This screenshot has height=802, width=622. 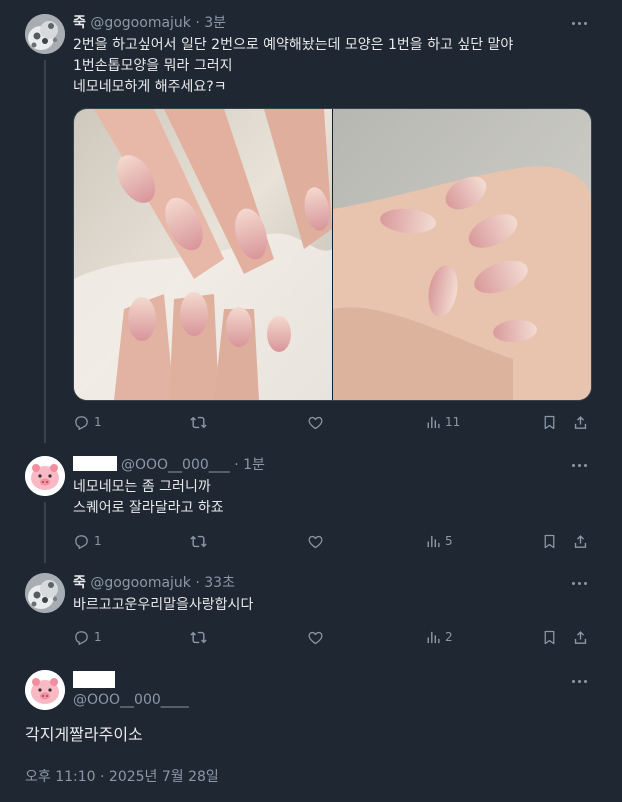 I want to click on tweet-time: · 3분, so click(x=210, y=23).